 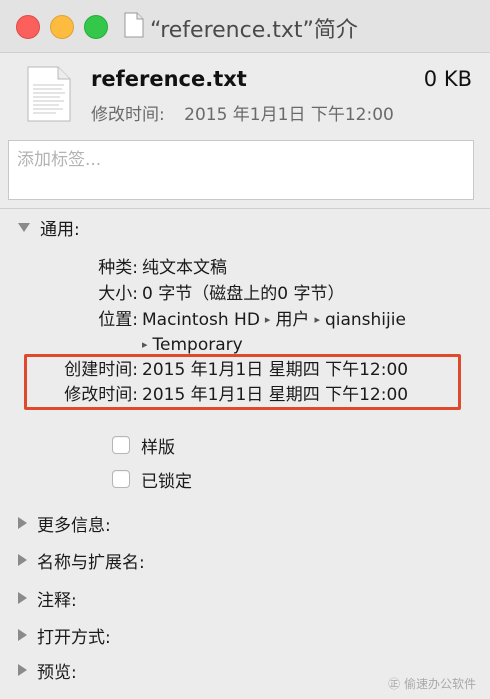 What do you see at coordinates (289, 115) in the screenshot?
I see `header-modified-value: 2015 年1月1日 下午12:00` at bounding box center [289, 115].